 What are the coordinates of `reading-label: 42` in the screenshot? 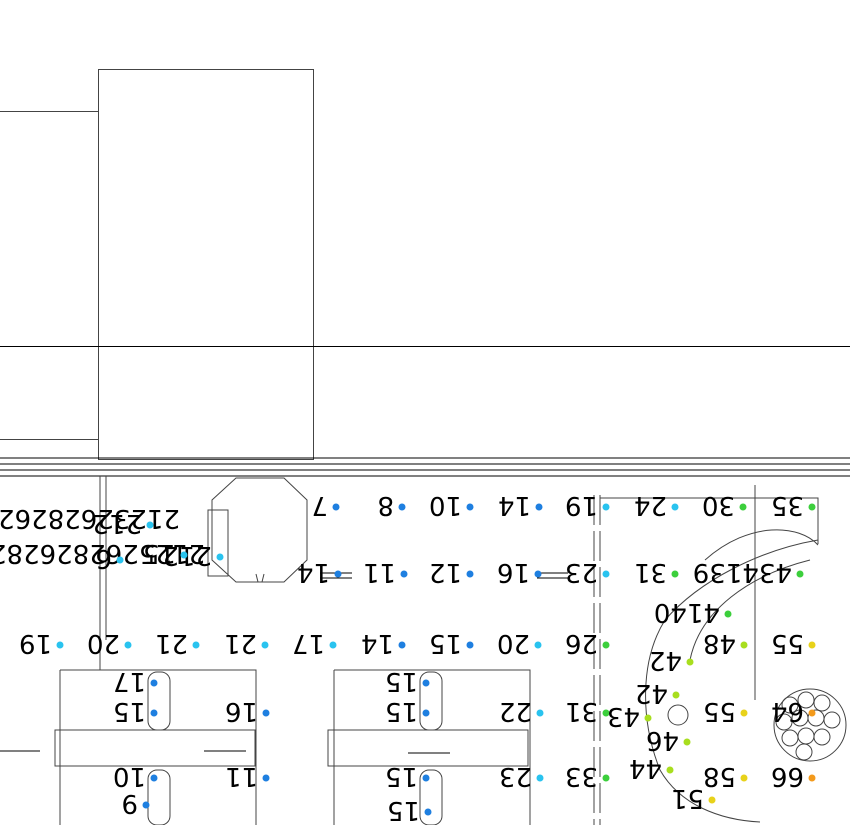 It's located at (665, 660).